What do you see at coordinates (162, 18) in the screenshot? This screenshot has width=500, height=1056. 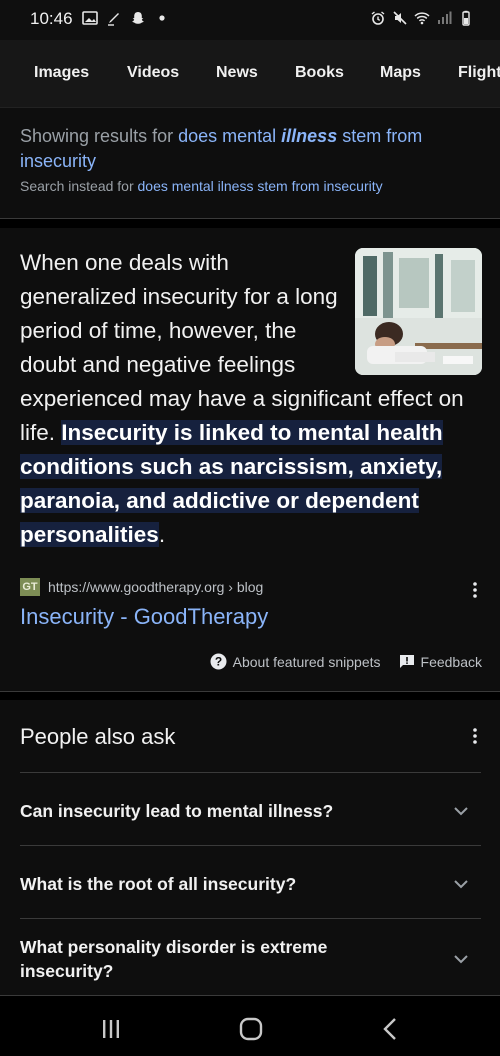 I see `dot-icon` at bounding box center [162, 18].